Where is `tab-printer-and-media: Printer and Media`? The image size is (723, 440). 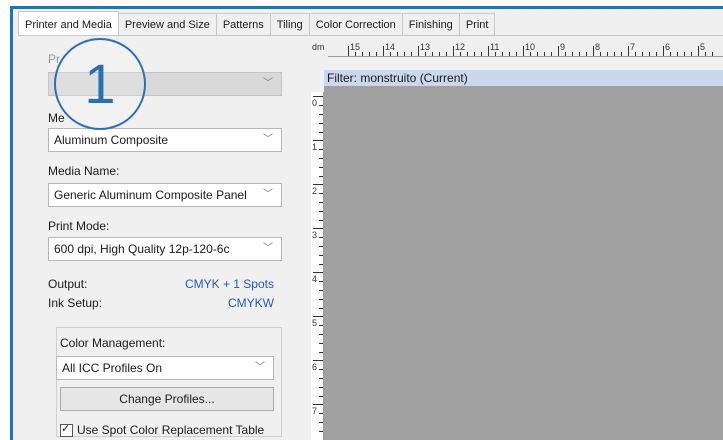
tab-printer-and-media: Printer and Media is located at coordinates (68, 23).